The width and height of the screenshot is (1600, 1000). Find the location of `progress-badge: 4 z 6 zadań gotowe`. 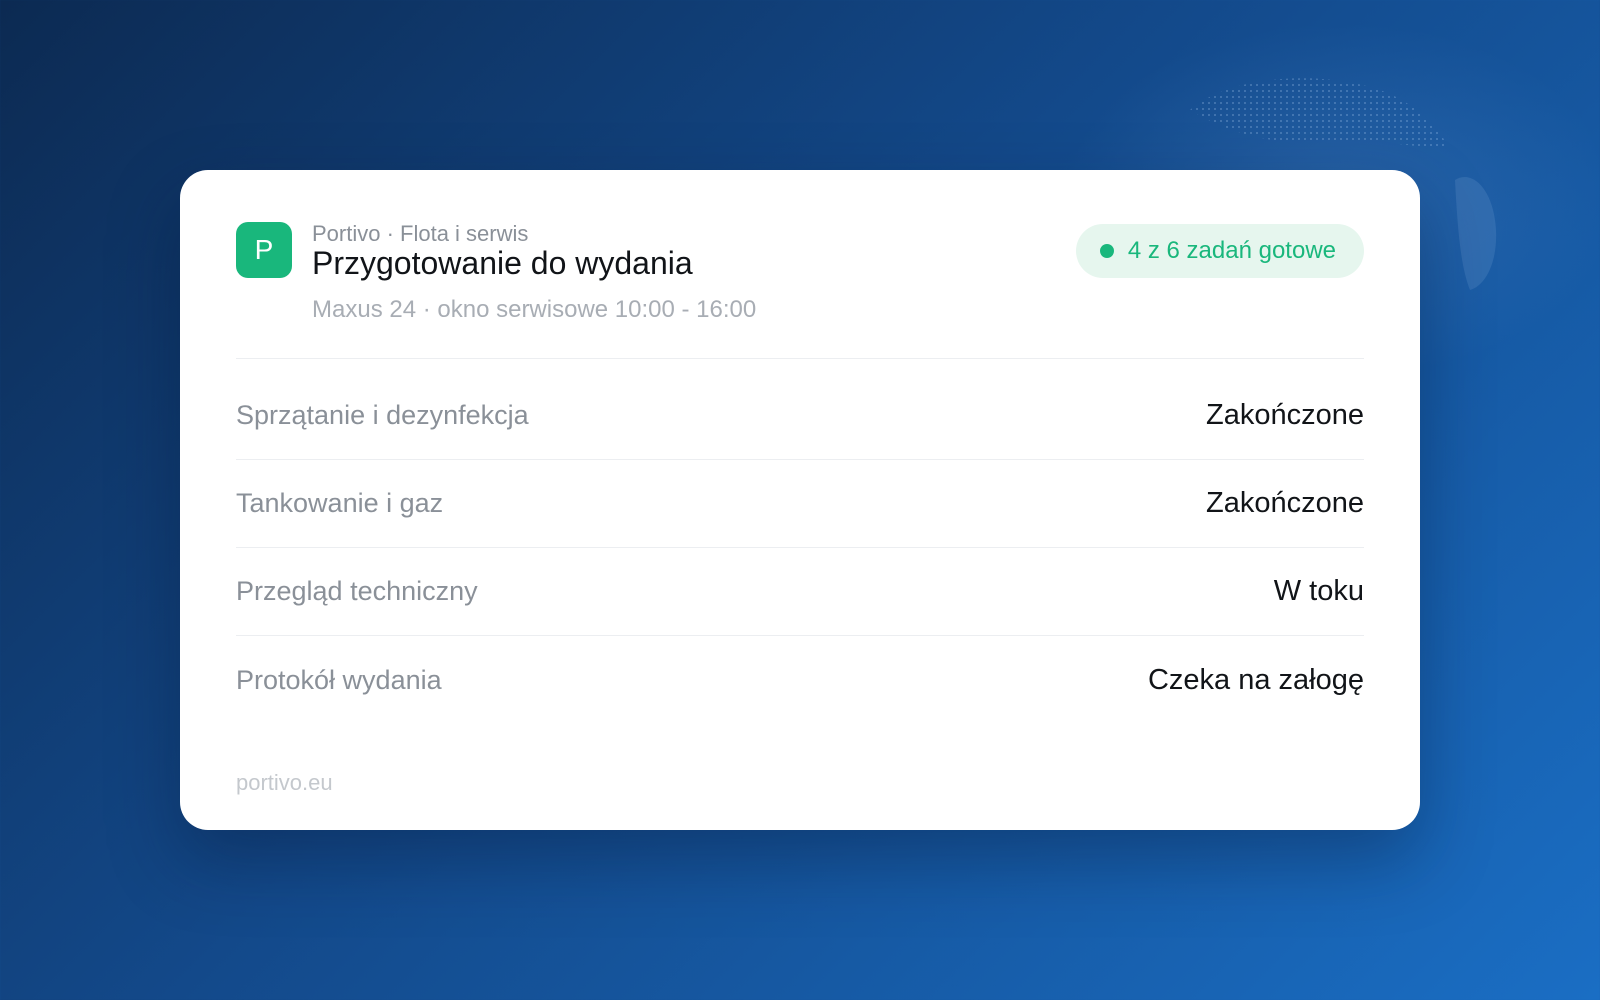

progress-badge: 4 z 6 zadań gotowe is located at coordinates (1219, 251).